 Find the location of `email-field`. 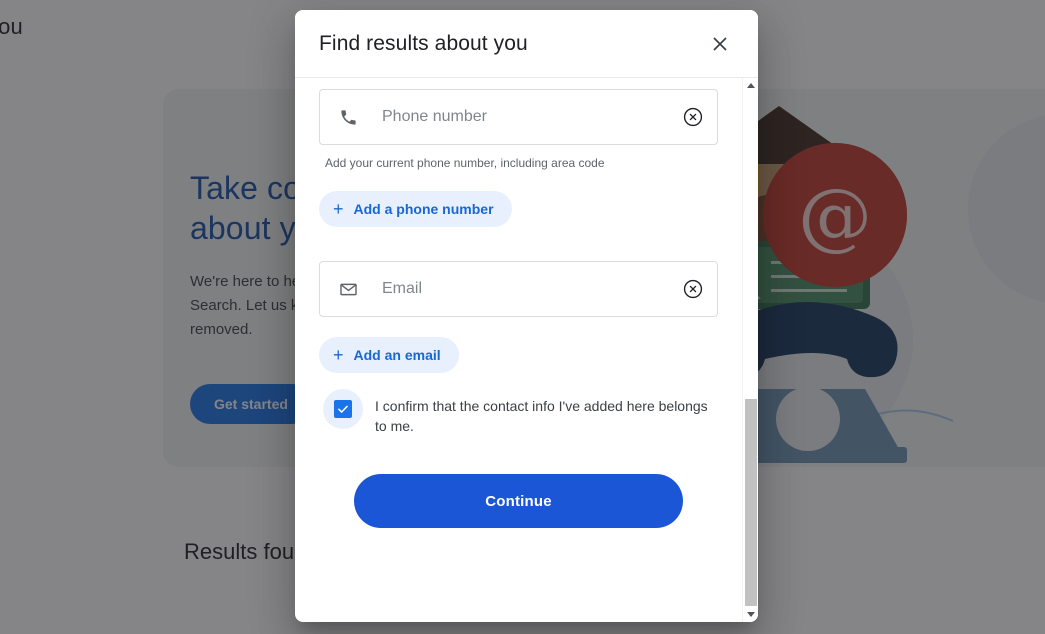

email-field is located at coordinates (518, 289).